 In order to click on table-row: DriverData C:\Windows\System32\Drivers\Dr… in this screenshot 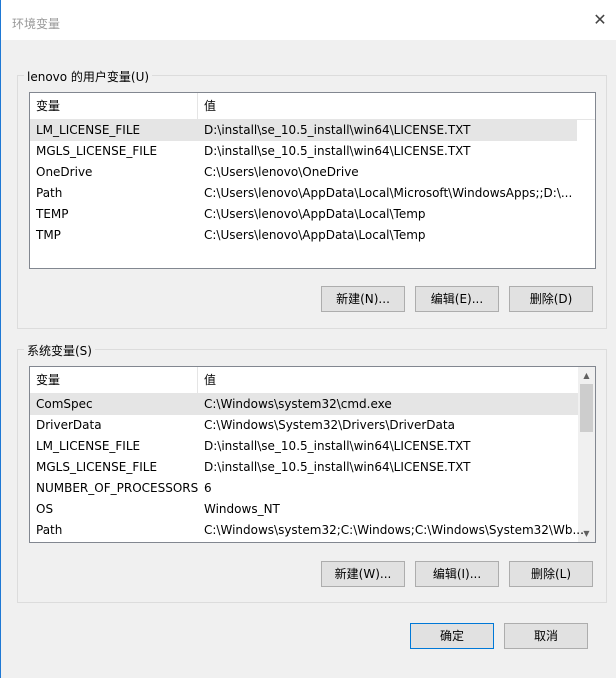, I will do `click(304, 425)`.